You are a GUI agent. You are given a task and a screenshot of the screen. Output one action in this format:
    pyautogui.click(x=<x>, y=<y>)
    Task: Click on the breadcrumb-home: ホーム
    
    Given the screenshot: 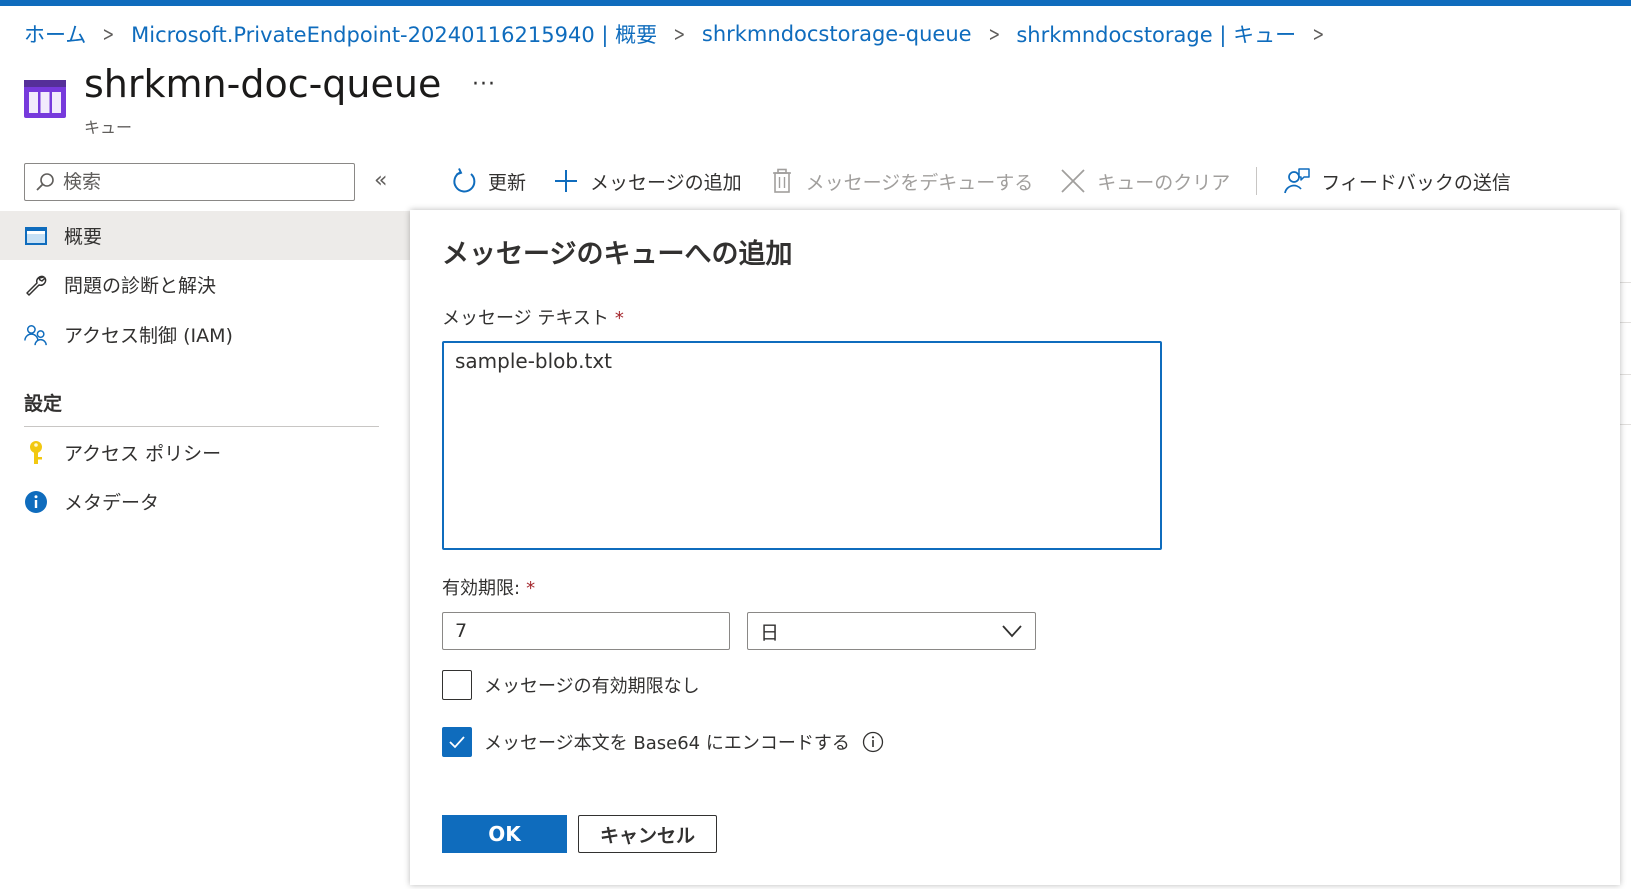 What is the action you would take?
    pyautogui.click(x=55, y=34)
    